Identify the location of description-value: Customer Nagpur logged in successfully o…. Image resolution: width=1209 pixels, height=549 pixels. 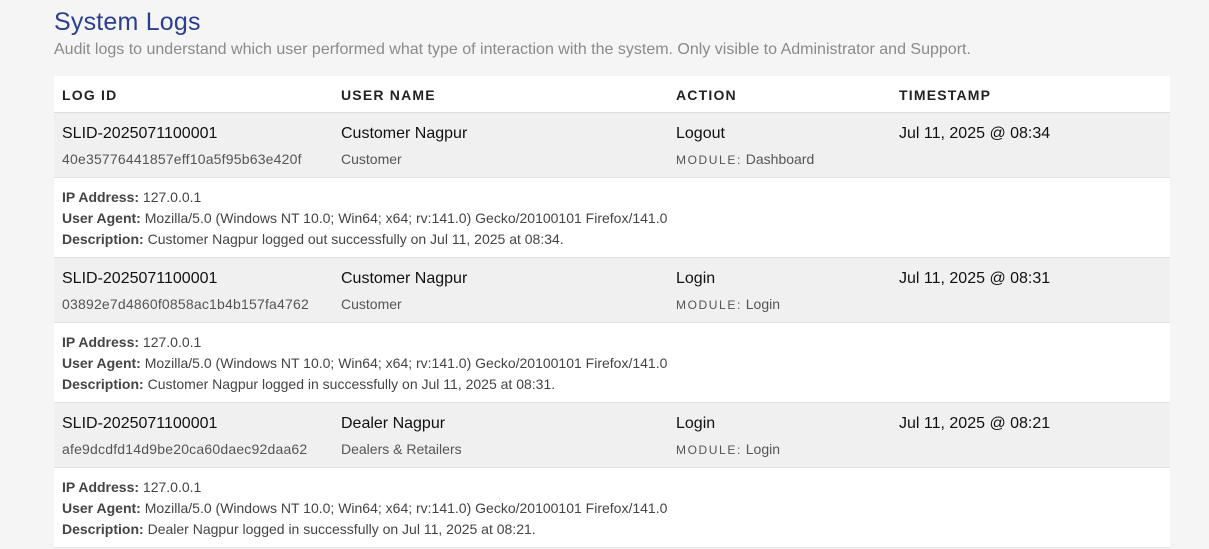
(351, 384).